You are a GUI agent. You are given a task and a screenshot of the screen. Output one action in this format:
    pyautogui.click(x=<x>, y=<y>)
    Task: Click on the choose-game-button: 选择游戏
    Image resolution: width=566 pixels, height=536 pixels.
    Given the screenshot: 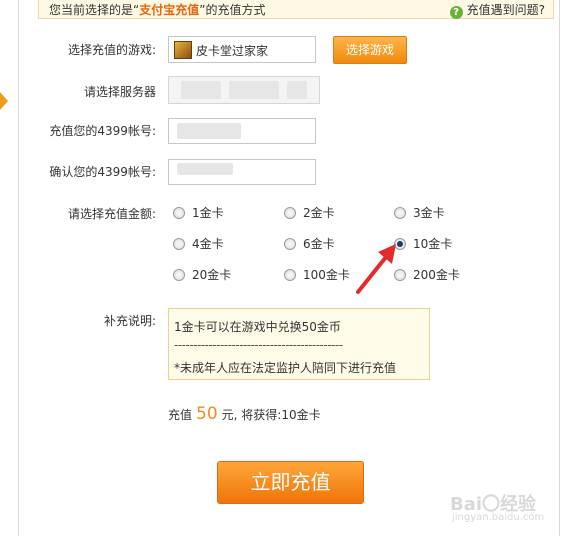 What is the action you would take?
    pyautogui.click(x=370, y=50)
    